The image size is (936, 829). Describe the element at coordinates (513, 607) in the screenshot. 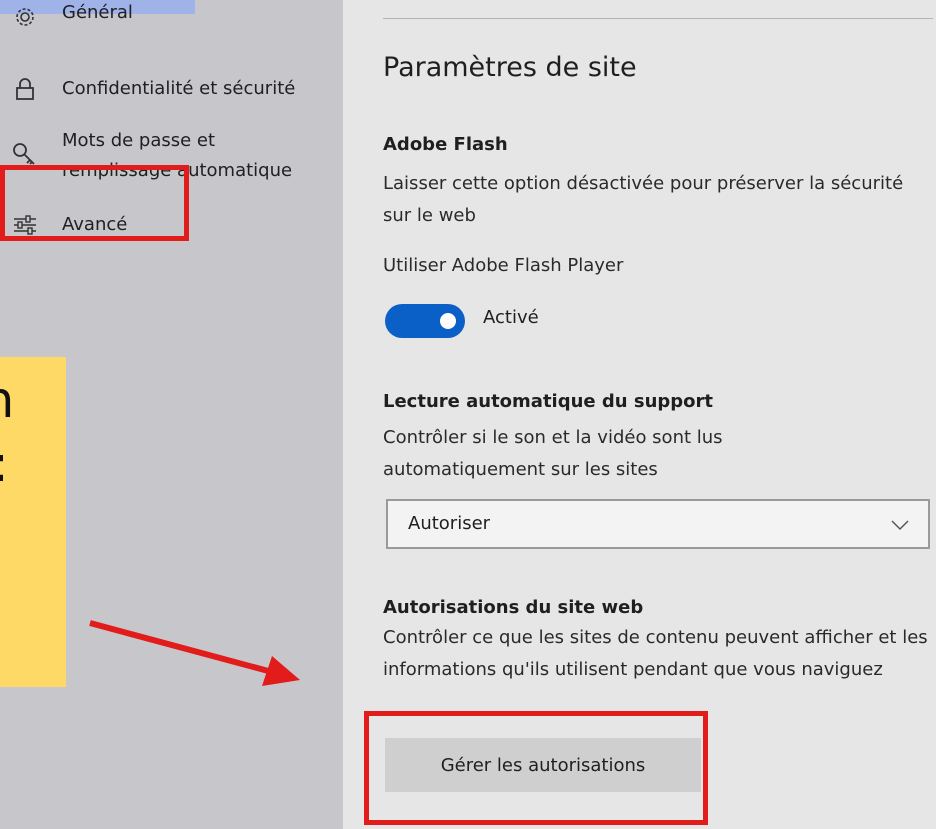

I see `permissions-section-title: Autorisations du site web` at that location.